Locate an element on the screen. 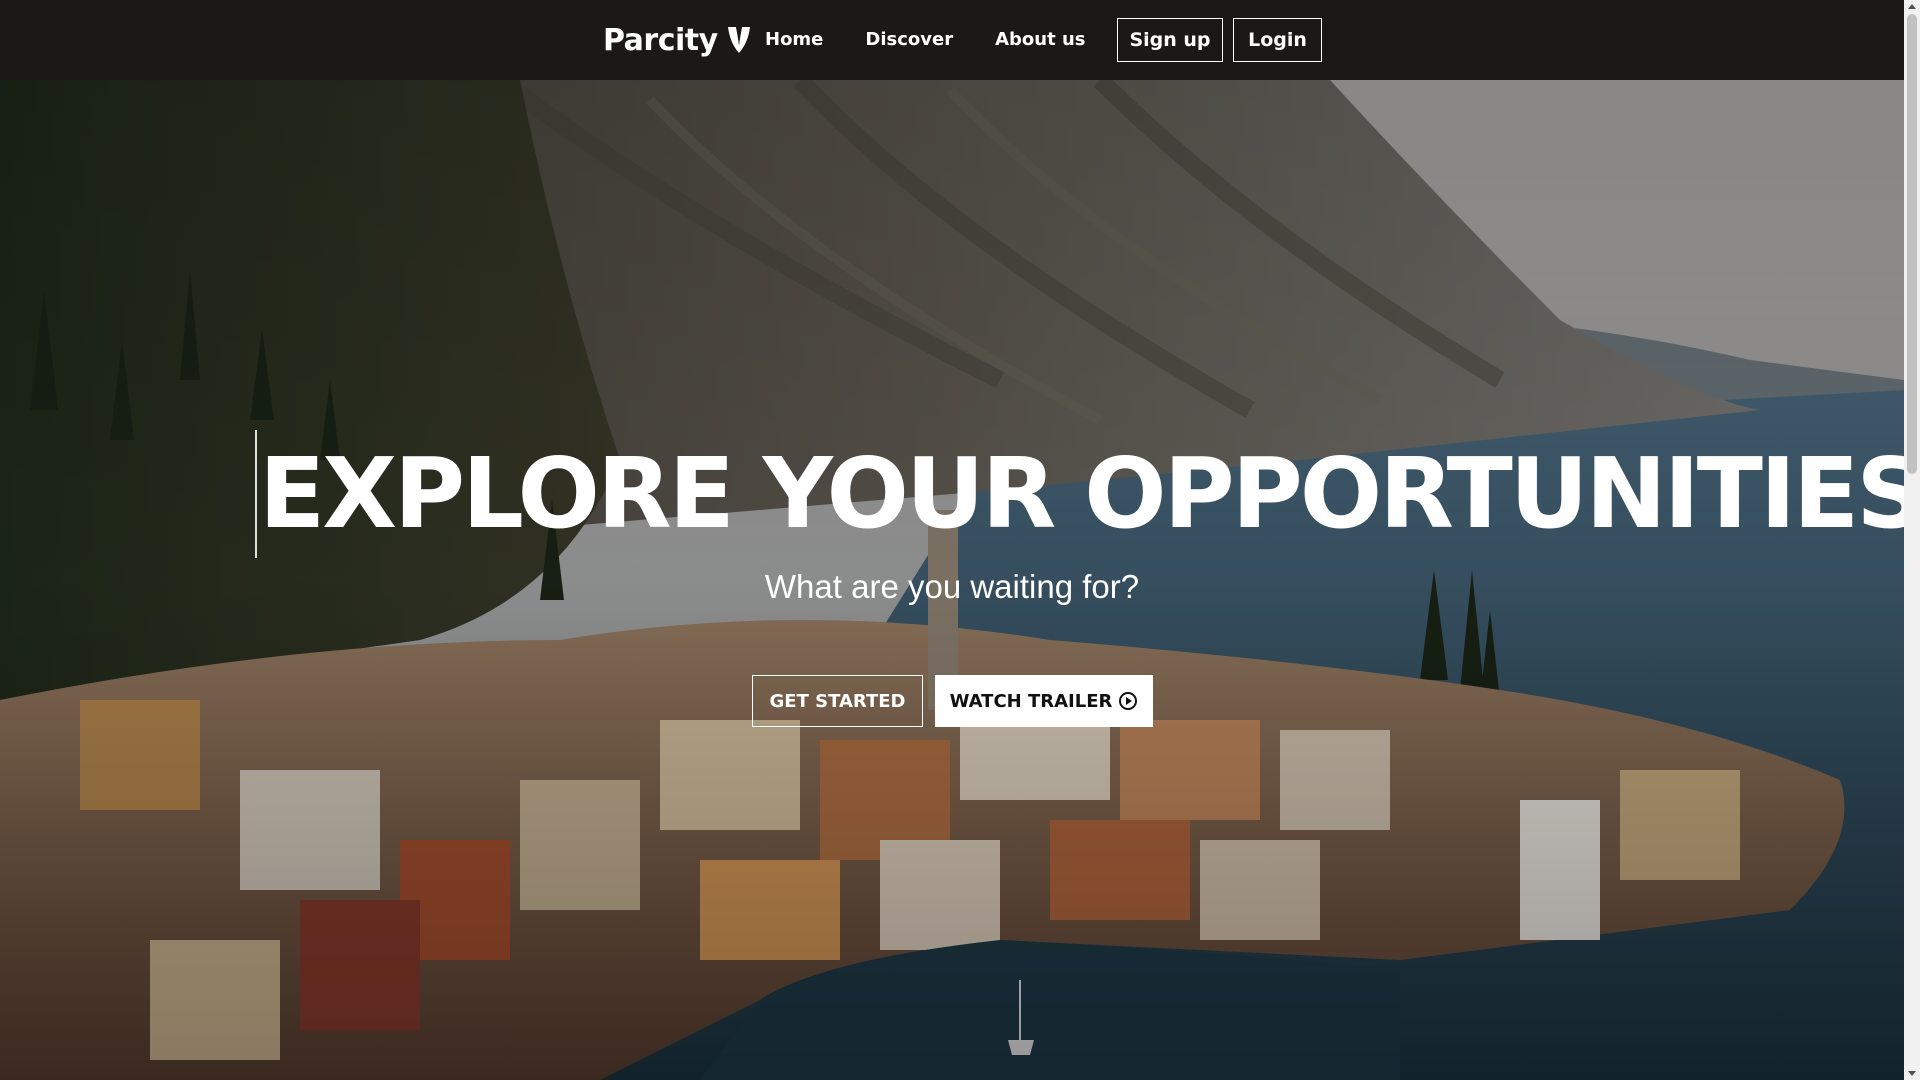 This screenshot has width=1920, height=1080. v-shield-logo-icon is located at coordinates (738, 40).